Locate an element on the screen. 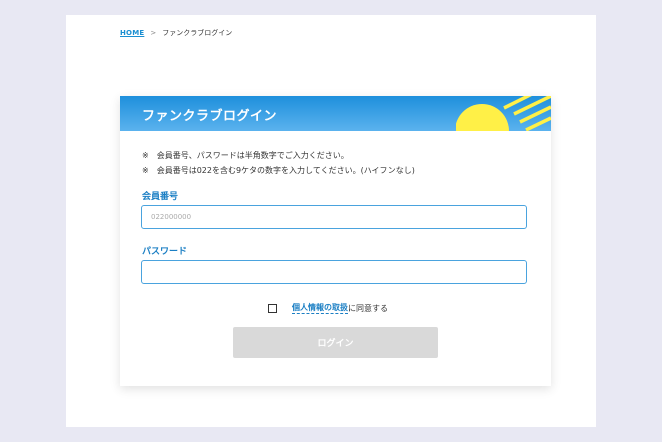 The height and width of the screenshot is (442, 662). note-text: 会員番号は022を含む9ケタの数字を入力してください。(ハイフンなし) is located at coordinates (285, 170).